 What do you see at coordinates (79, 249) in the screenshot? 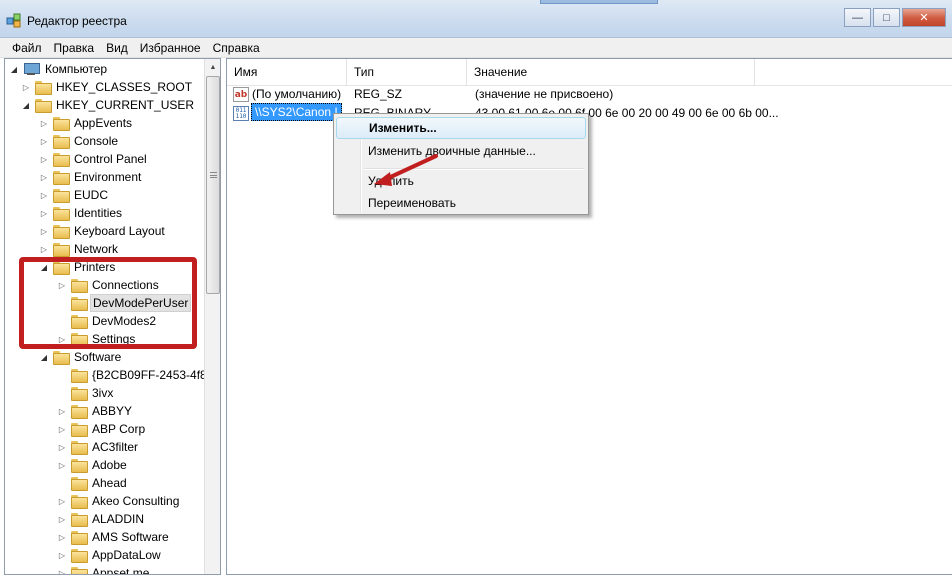
I see `tree-item: ▷ Network` at bounding box center [79, 249].